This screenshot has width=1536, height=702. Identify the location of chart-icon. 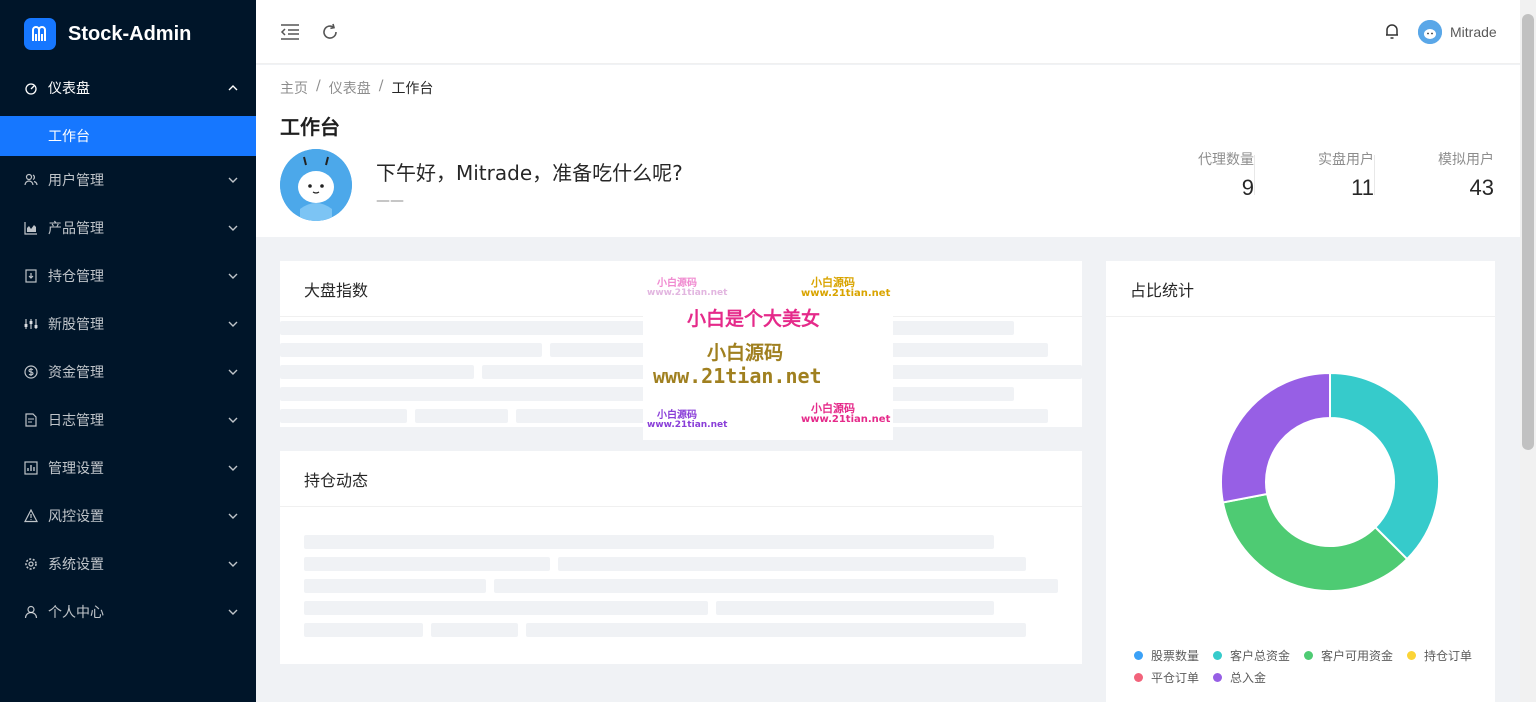
(31, 228).